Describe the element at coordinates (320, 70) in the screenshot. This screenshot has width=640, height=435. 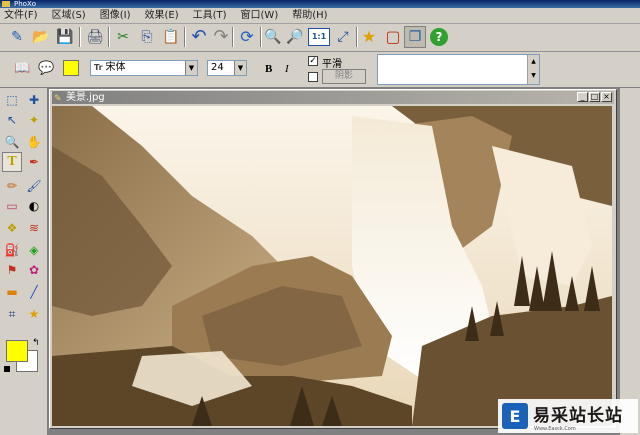
I see `text-toolbar: 📖 💬 Tr 宋体 ▼ 24 ▼ B I ✓ 平滑 阴影 ▲ ▼` at that location.